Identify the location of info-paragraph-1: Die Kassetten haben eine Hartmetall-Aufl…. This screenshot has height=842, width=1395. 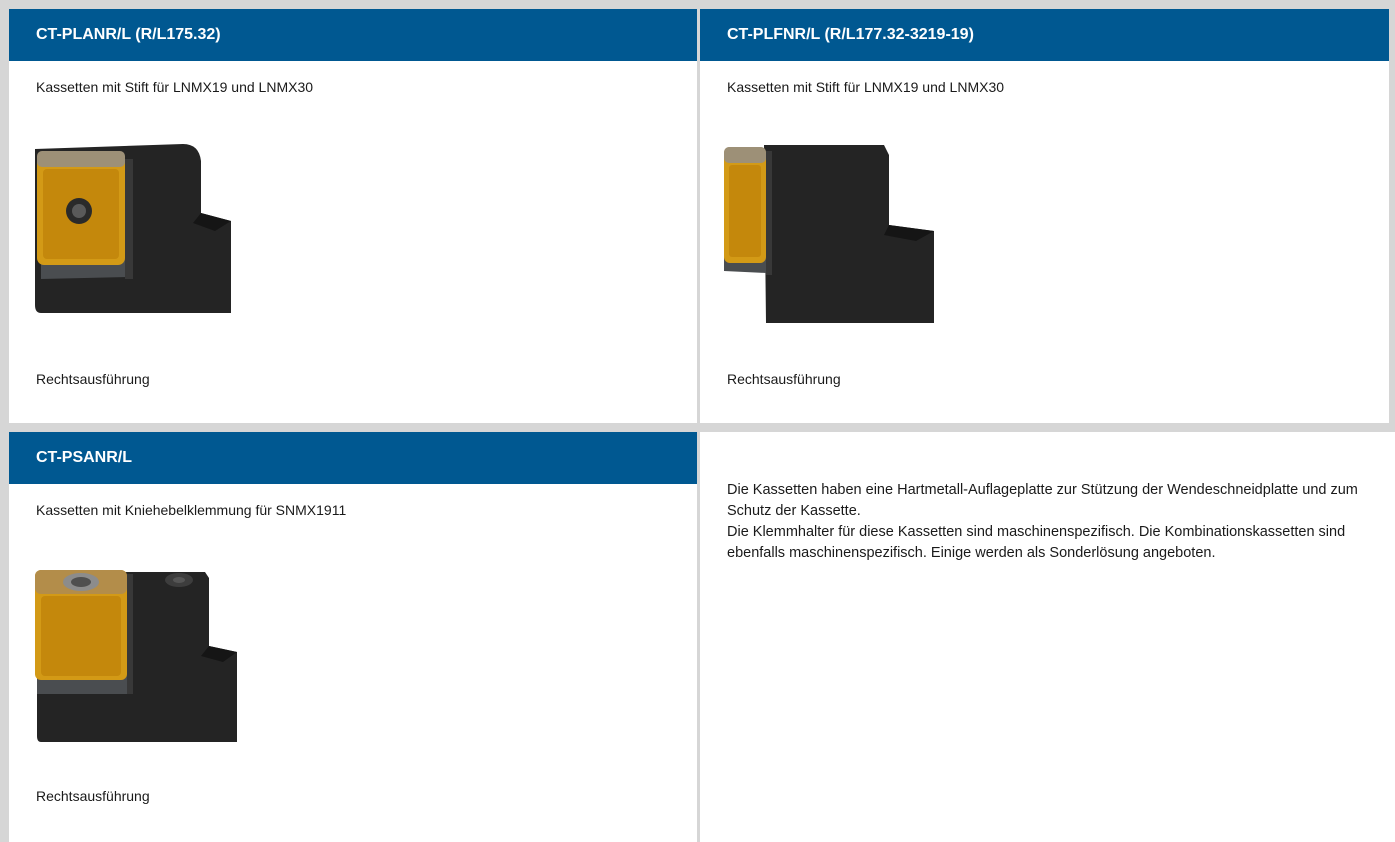
(1042, 500).